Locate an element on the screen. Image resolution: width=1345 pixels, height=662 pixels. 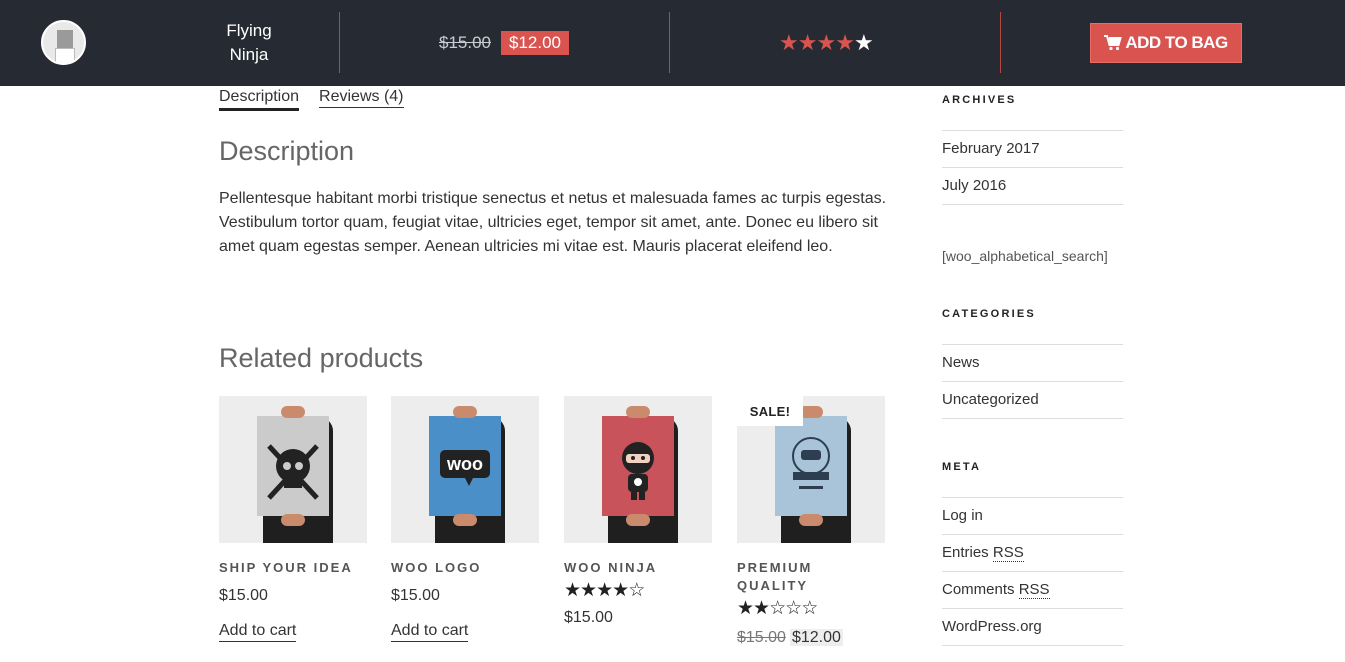
product-image: woo is located at coordinates (465, 469).